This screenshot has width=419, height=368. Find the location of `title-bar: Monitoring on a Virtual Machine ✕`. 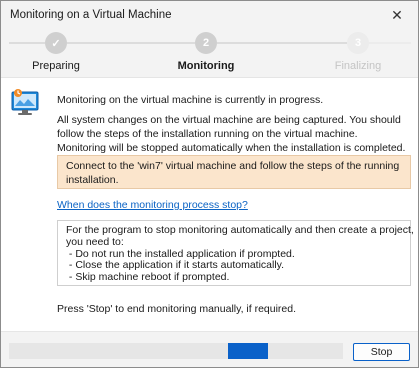

title-bar: Monitoring on a Virtual Machine ✕ is located at coordinates (209, 15).